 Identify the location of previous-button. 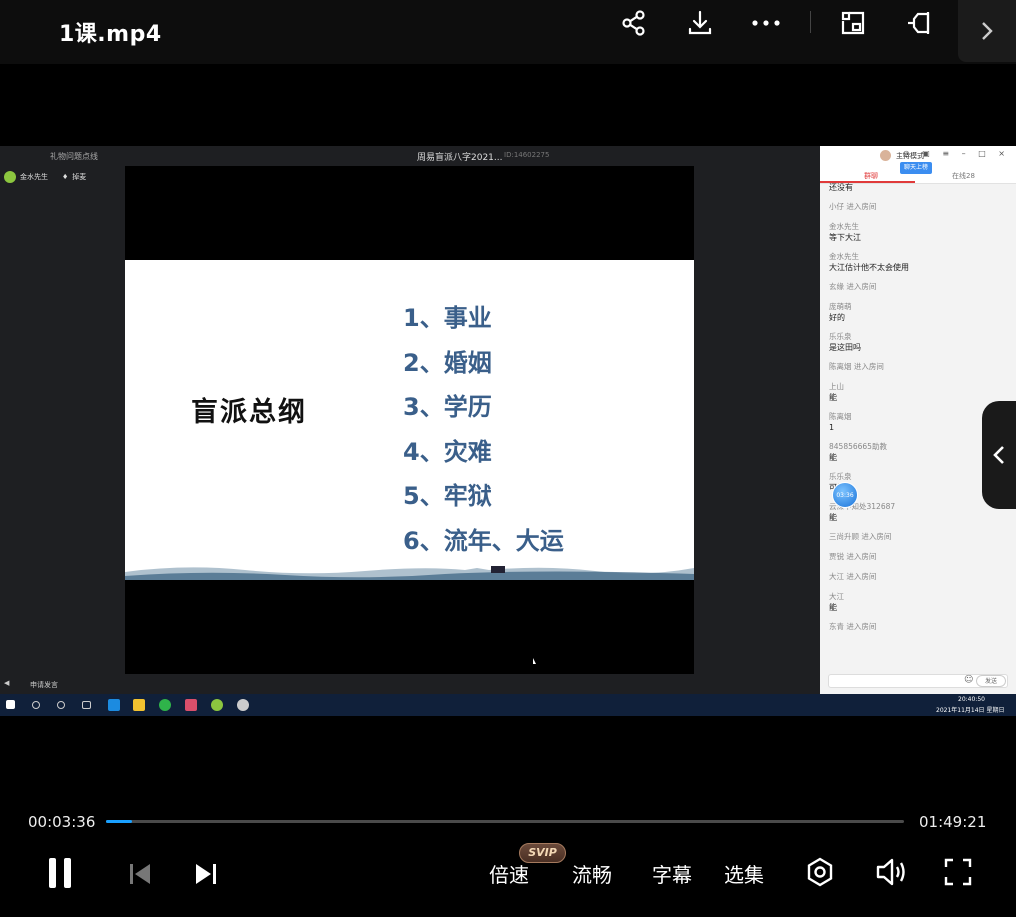
(140, 874).